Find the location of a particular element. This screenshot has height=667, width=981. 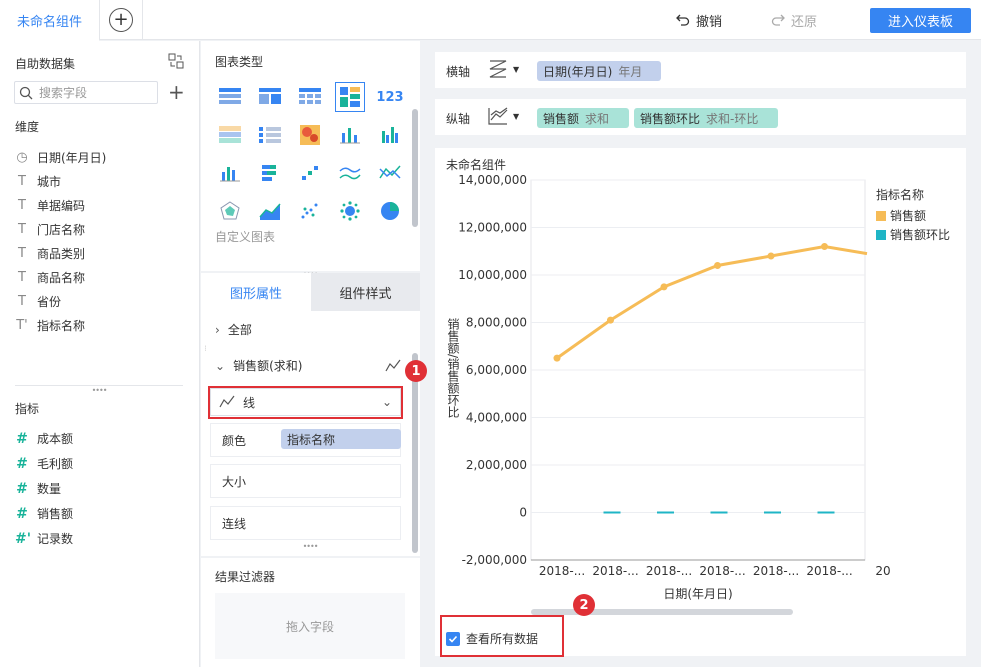

list-item: T 单据编码 is located at coordinates (60, 205).